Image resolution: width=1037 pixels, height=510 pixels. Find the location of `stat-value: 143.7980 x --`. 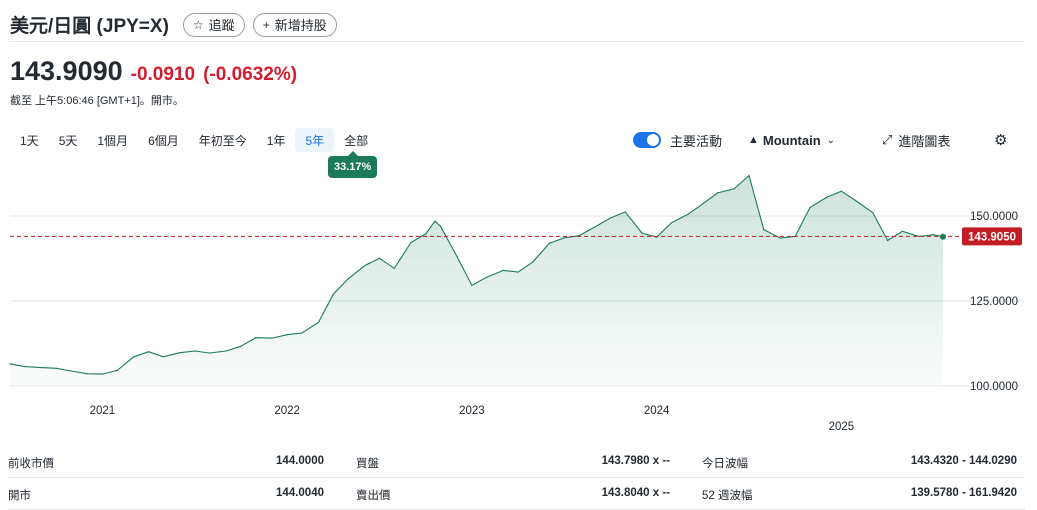

stat-value: 143.7980 x -- is located at coordinates (635, 461).